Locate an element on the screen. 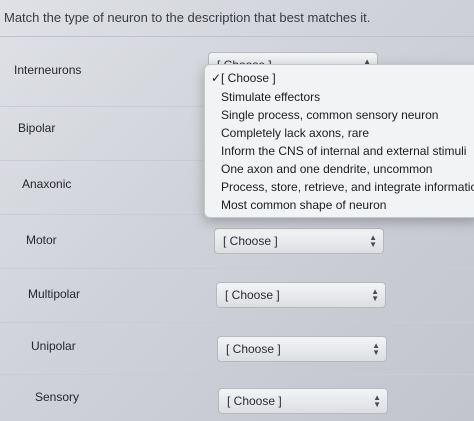 Image resolution: width=474 pixels, height=421 pixels. dropdown-option-choose: ✓ [ Choose ] is located at coordinates (243, 78).